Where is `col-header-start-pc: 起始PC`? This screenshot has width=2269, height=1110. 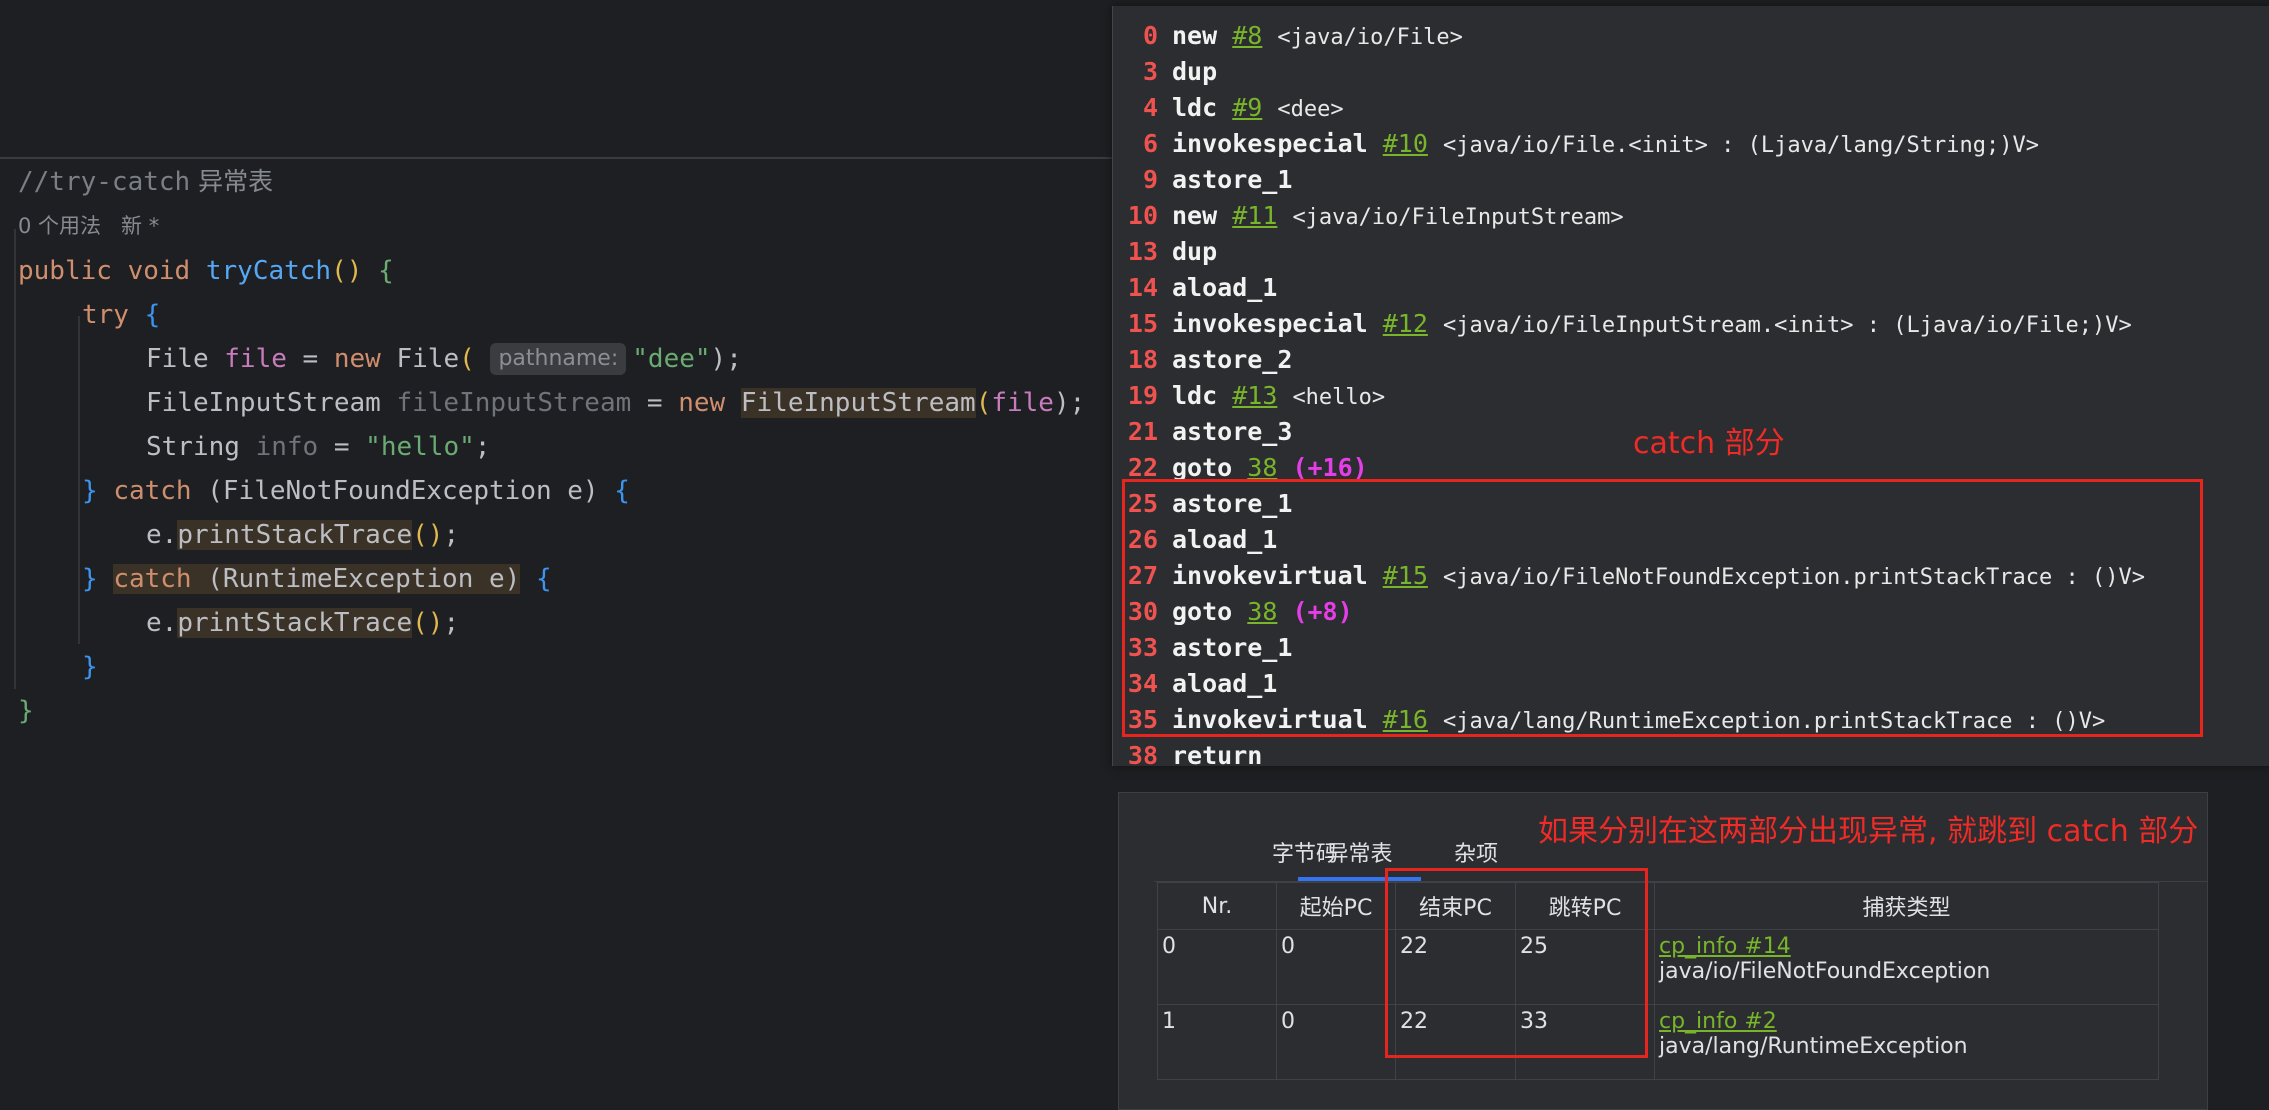
col-header-start-pc: 起始PC is located at coordinates (1336, 906).